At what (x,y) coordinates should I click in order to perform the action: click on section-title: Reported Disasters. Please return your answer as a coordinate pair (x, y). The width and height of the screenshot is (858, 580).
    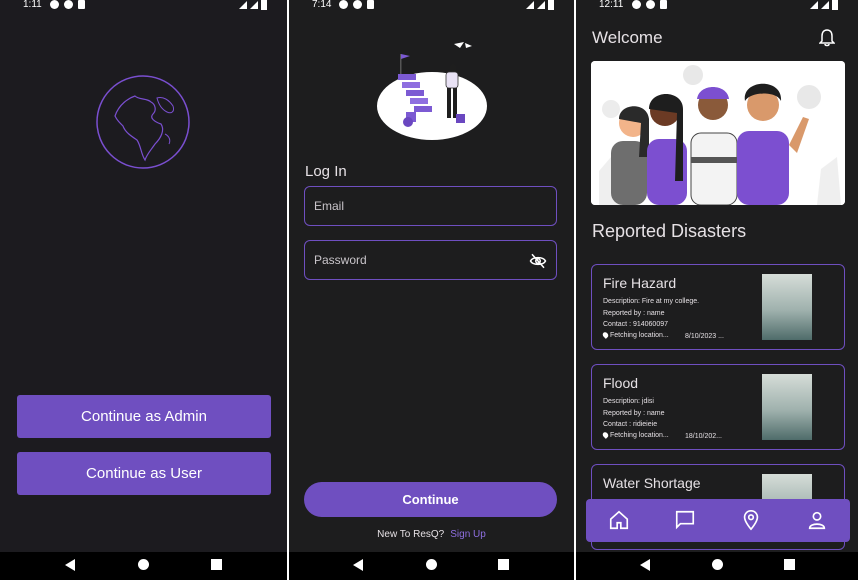
    Looking at the image, I should click on (669, 231).